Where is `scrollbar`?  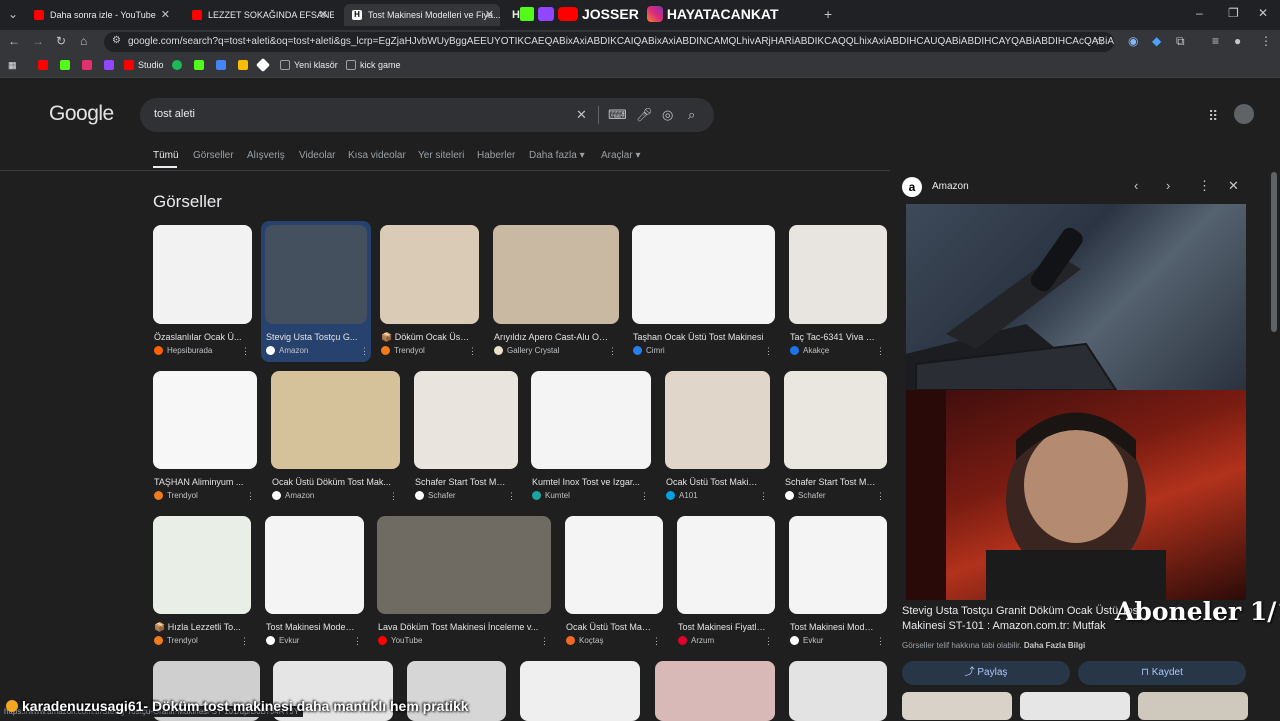
scrollbar is located at coordinates (1274, 252).